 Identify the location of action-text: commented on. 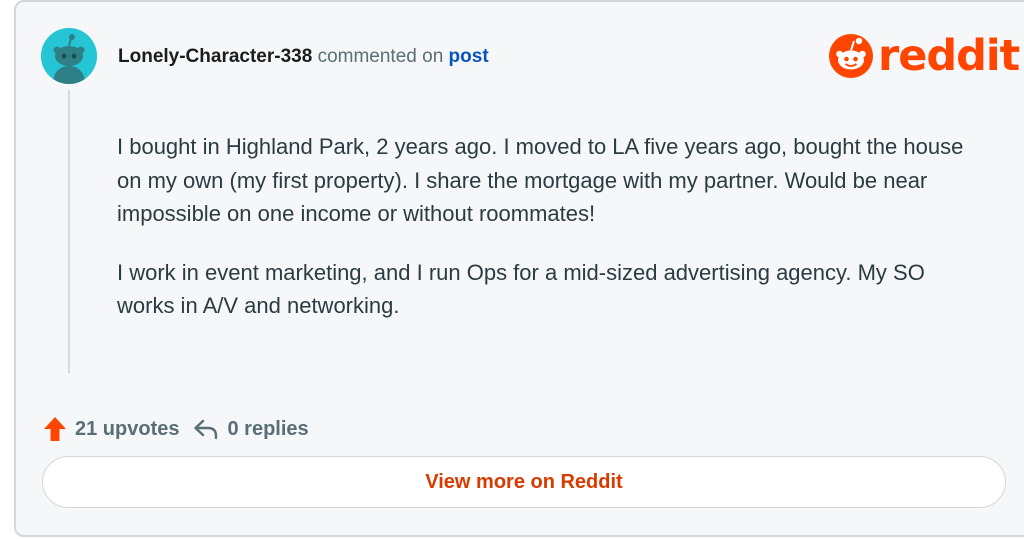
(380, 56).